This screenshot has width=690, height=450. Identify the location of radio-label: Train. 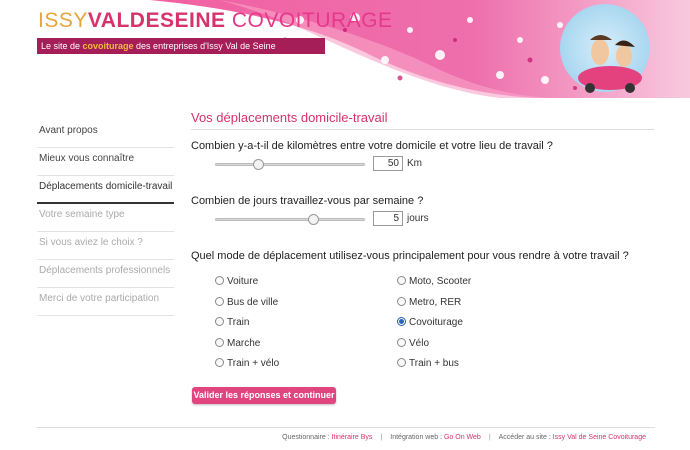
(238, 322).